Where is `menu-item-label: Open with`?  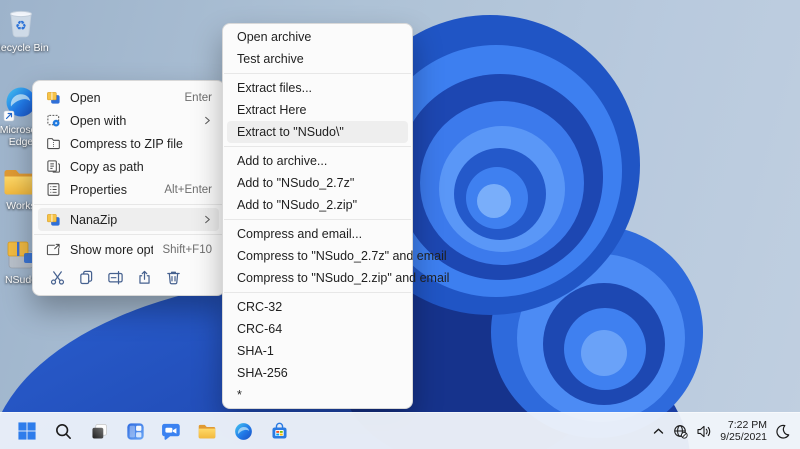
menu-item-label: Open with is located at coordinates (98, 120).